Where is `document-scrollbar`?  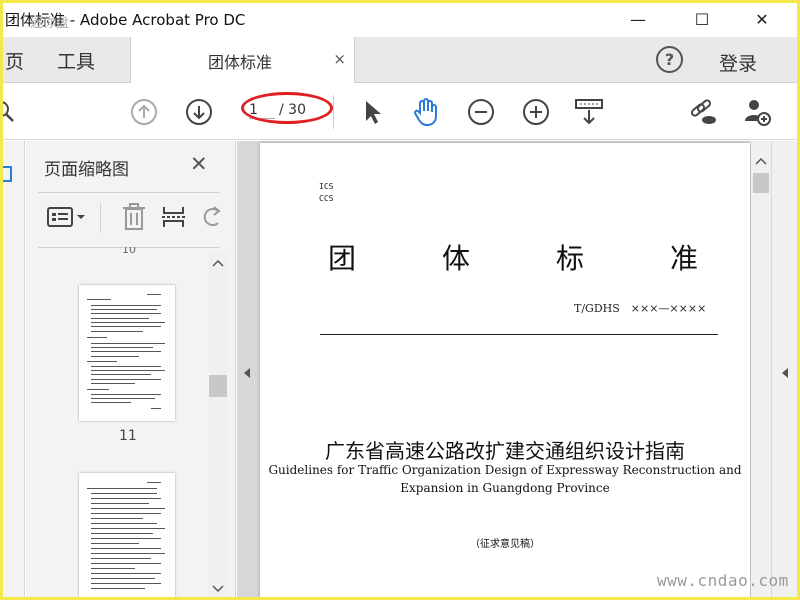
document-scrollbar is located at coordinates (761, 369).